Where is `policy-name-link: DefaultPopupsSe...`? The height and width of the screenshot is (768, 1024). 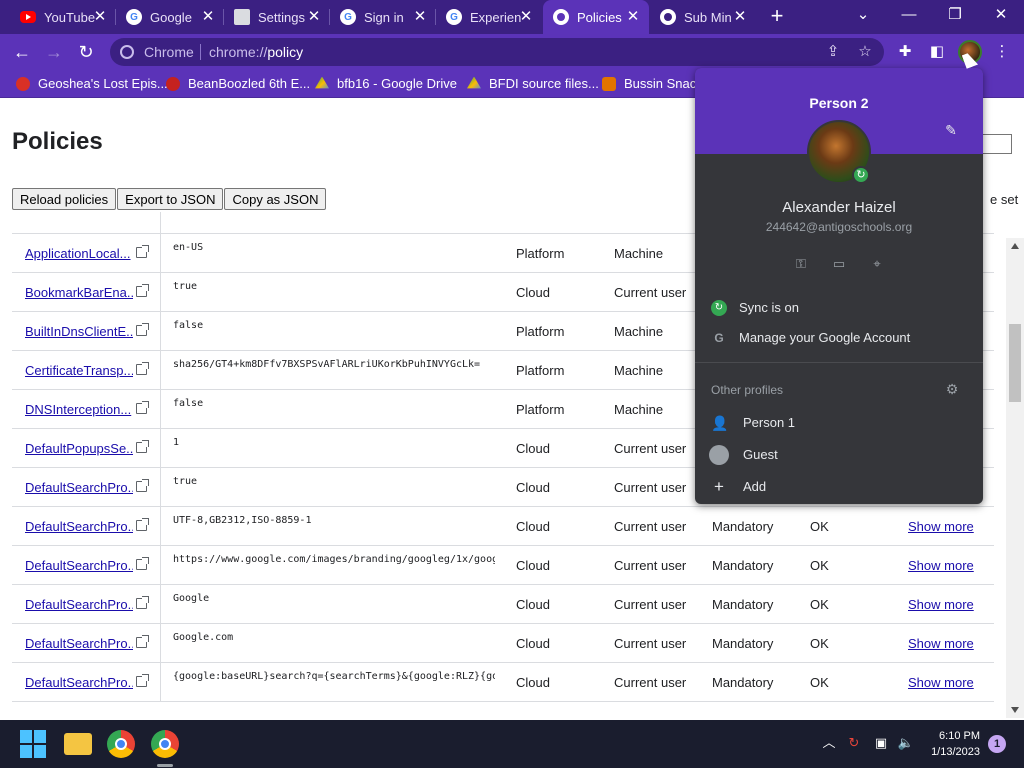 policy-name-link: DefaultPopupsSe... is located at coordinates (79, 448).